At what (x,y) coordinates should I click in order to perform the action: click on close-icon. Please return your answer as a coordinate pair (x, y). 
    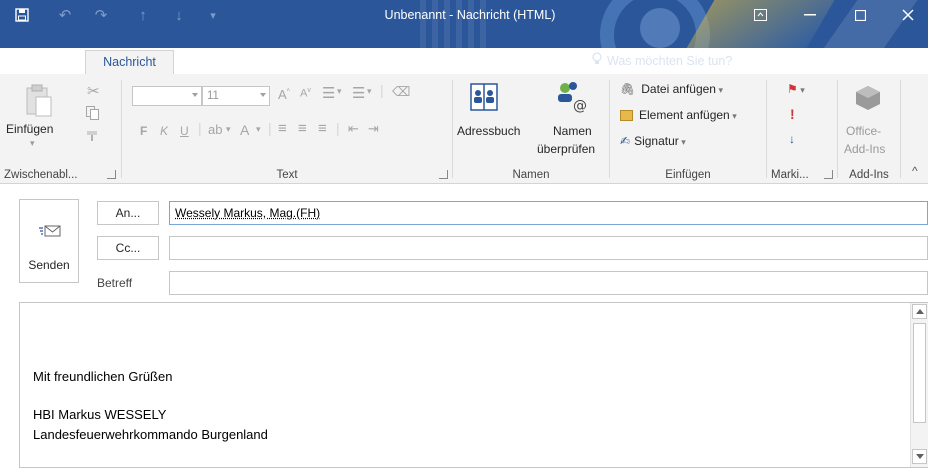
    Looking at the image, I should click on (908, 15).